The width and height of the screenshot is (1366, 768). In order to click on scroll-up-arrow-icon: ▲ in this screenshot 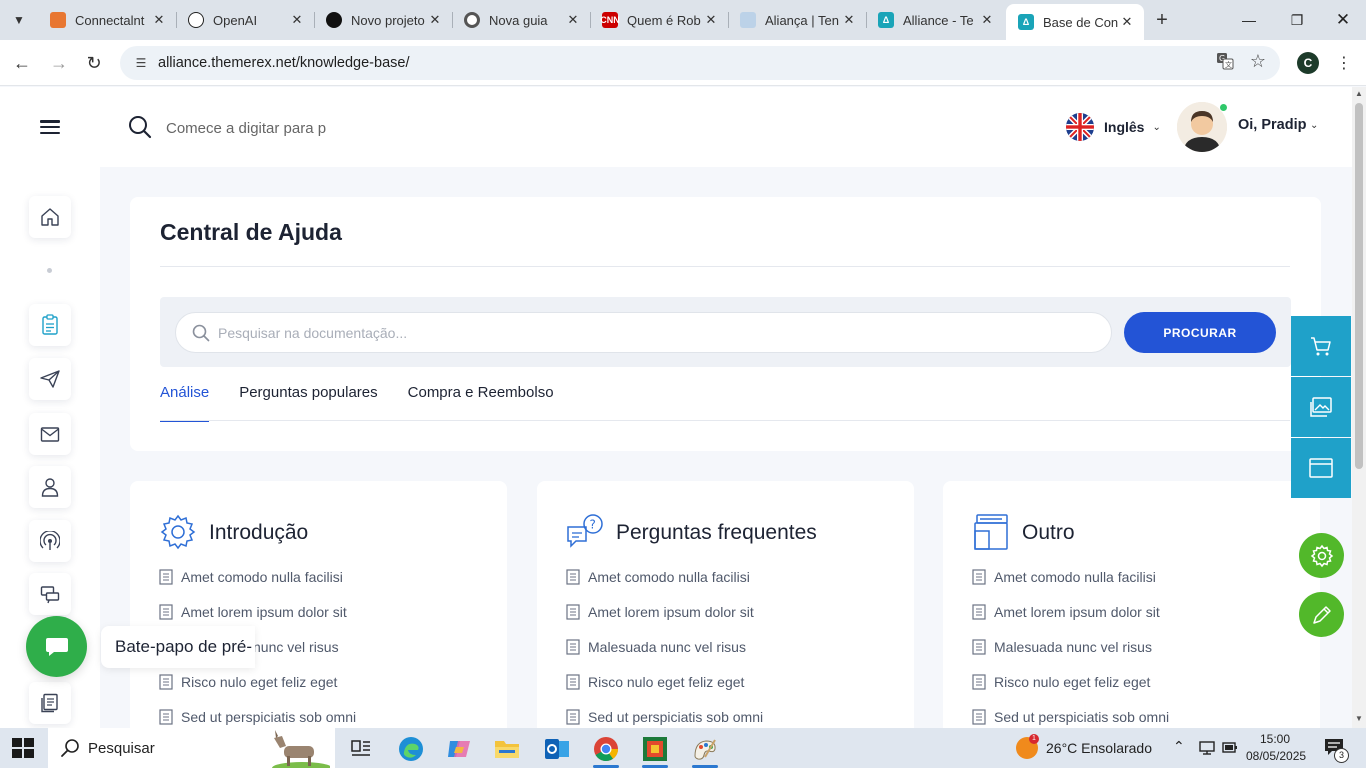, I will do `click(1359, 93)`.